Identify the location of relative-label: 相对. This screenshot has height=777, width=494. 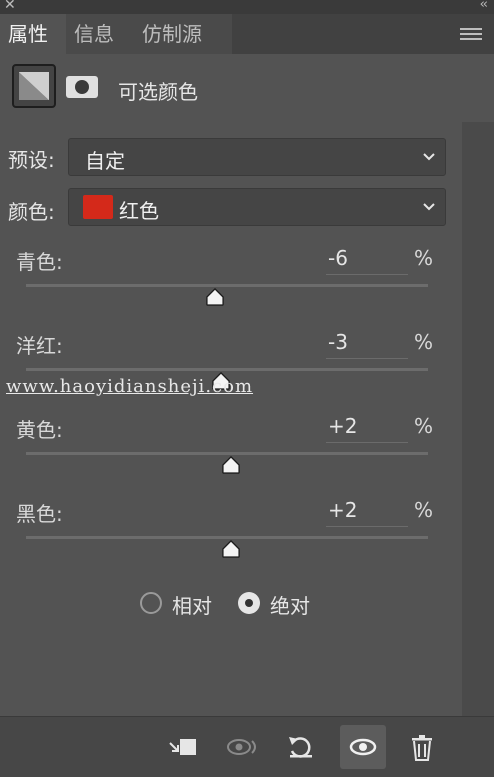
(192, 606).